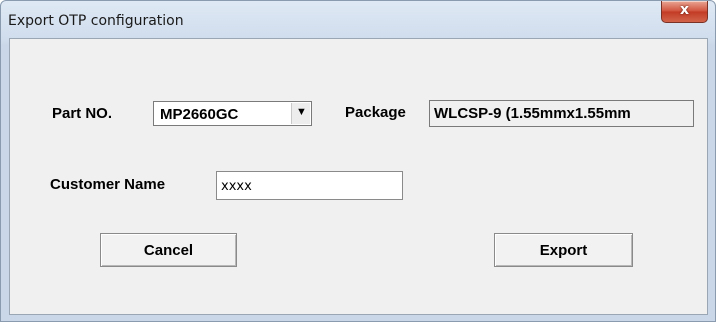  Describe the element at coordinates (532, 113) in the screenshot. I see `package-value: WLCSP-9 (1.55mmx1.55mm` at that location.